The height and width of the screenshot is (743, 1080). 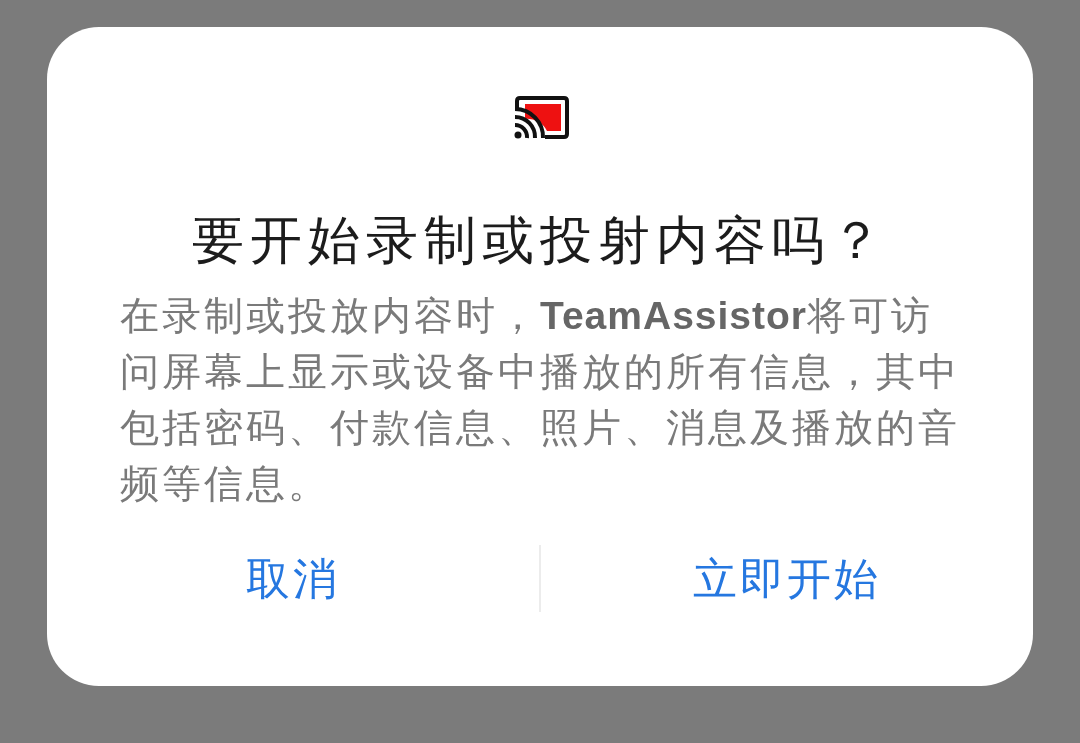 I want to click on dialog-button: 取消, so click(x=293, y=578).